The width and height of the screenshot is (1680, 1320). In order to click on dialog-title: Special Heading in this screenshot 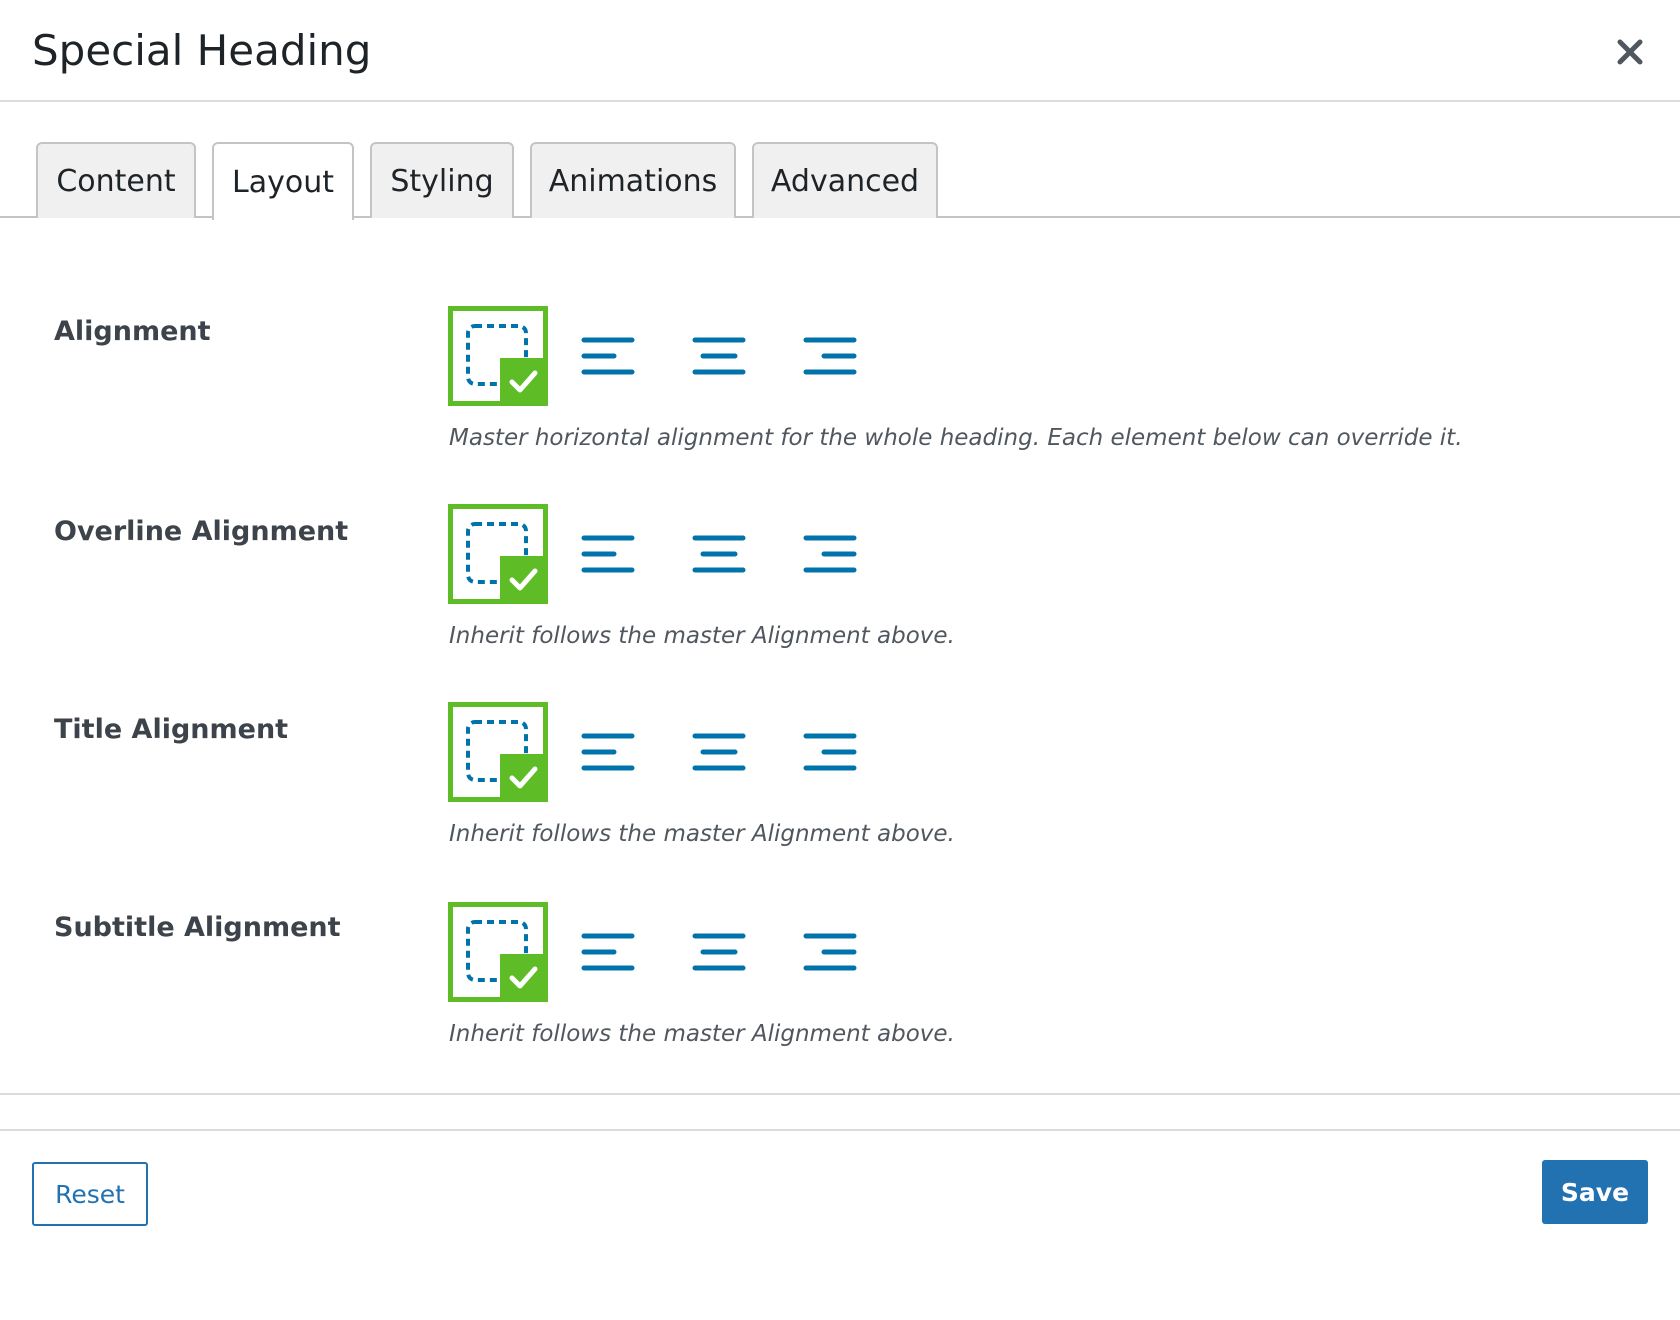, I will do `click(202, 50)`.